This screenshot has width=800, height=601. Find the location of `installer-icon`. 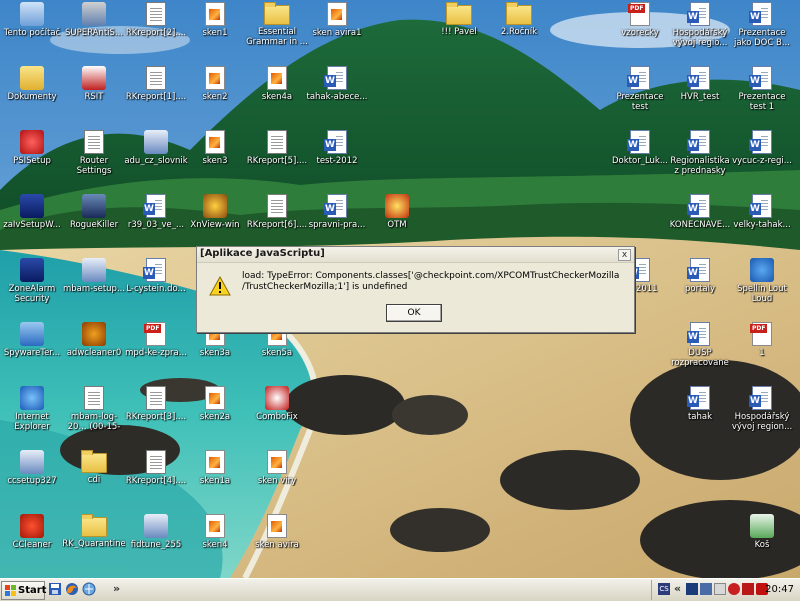

installer-icon is located at coordinates (94, 270).